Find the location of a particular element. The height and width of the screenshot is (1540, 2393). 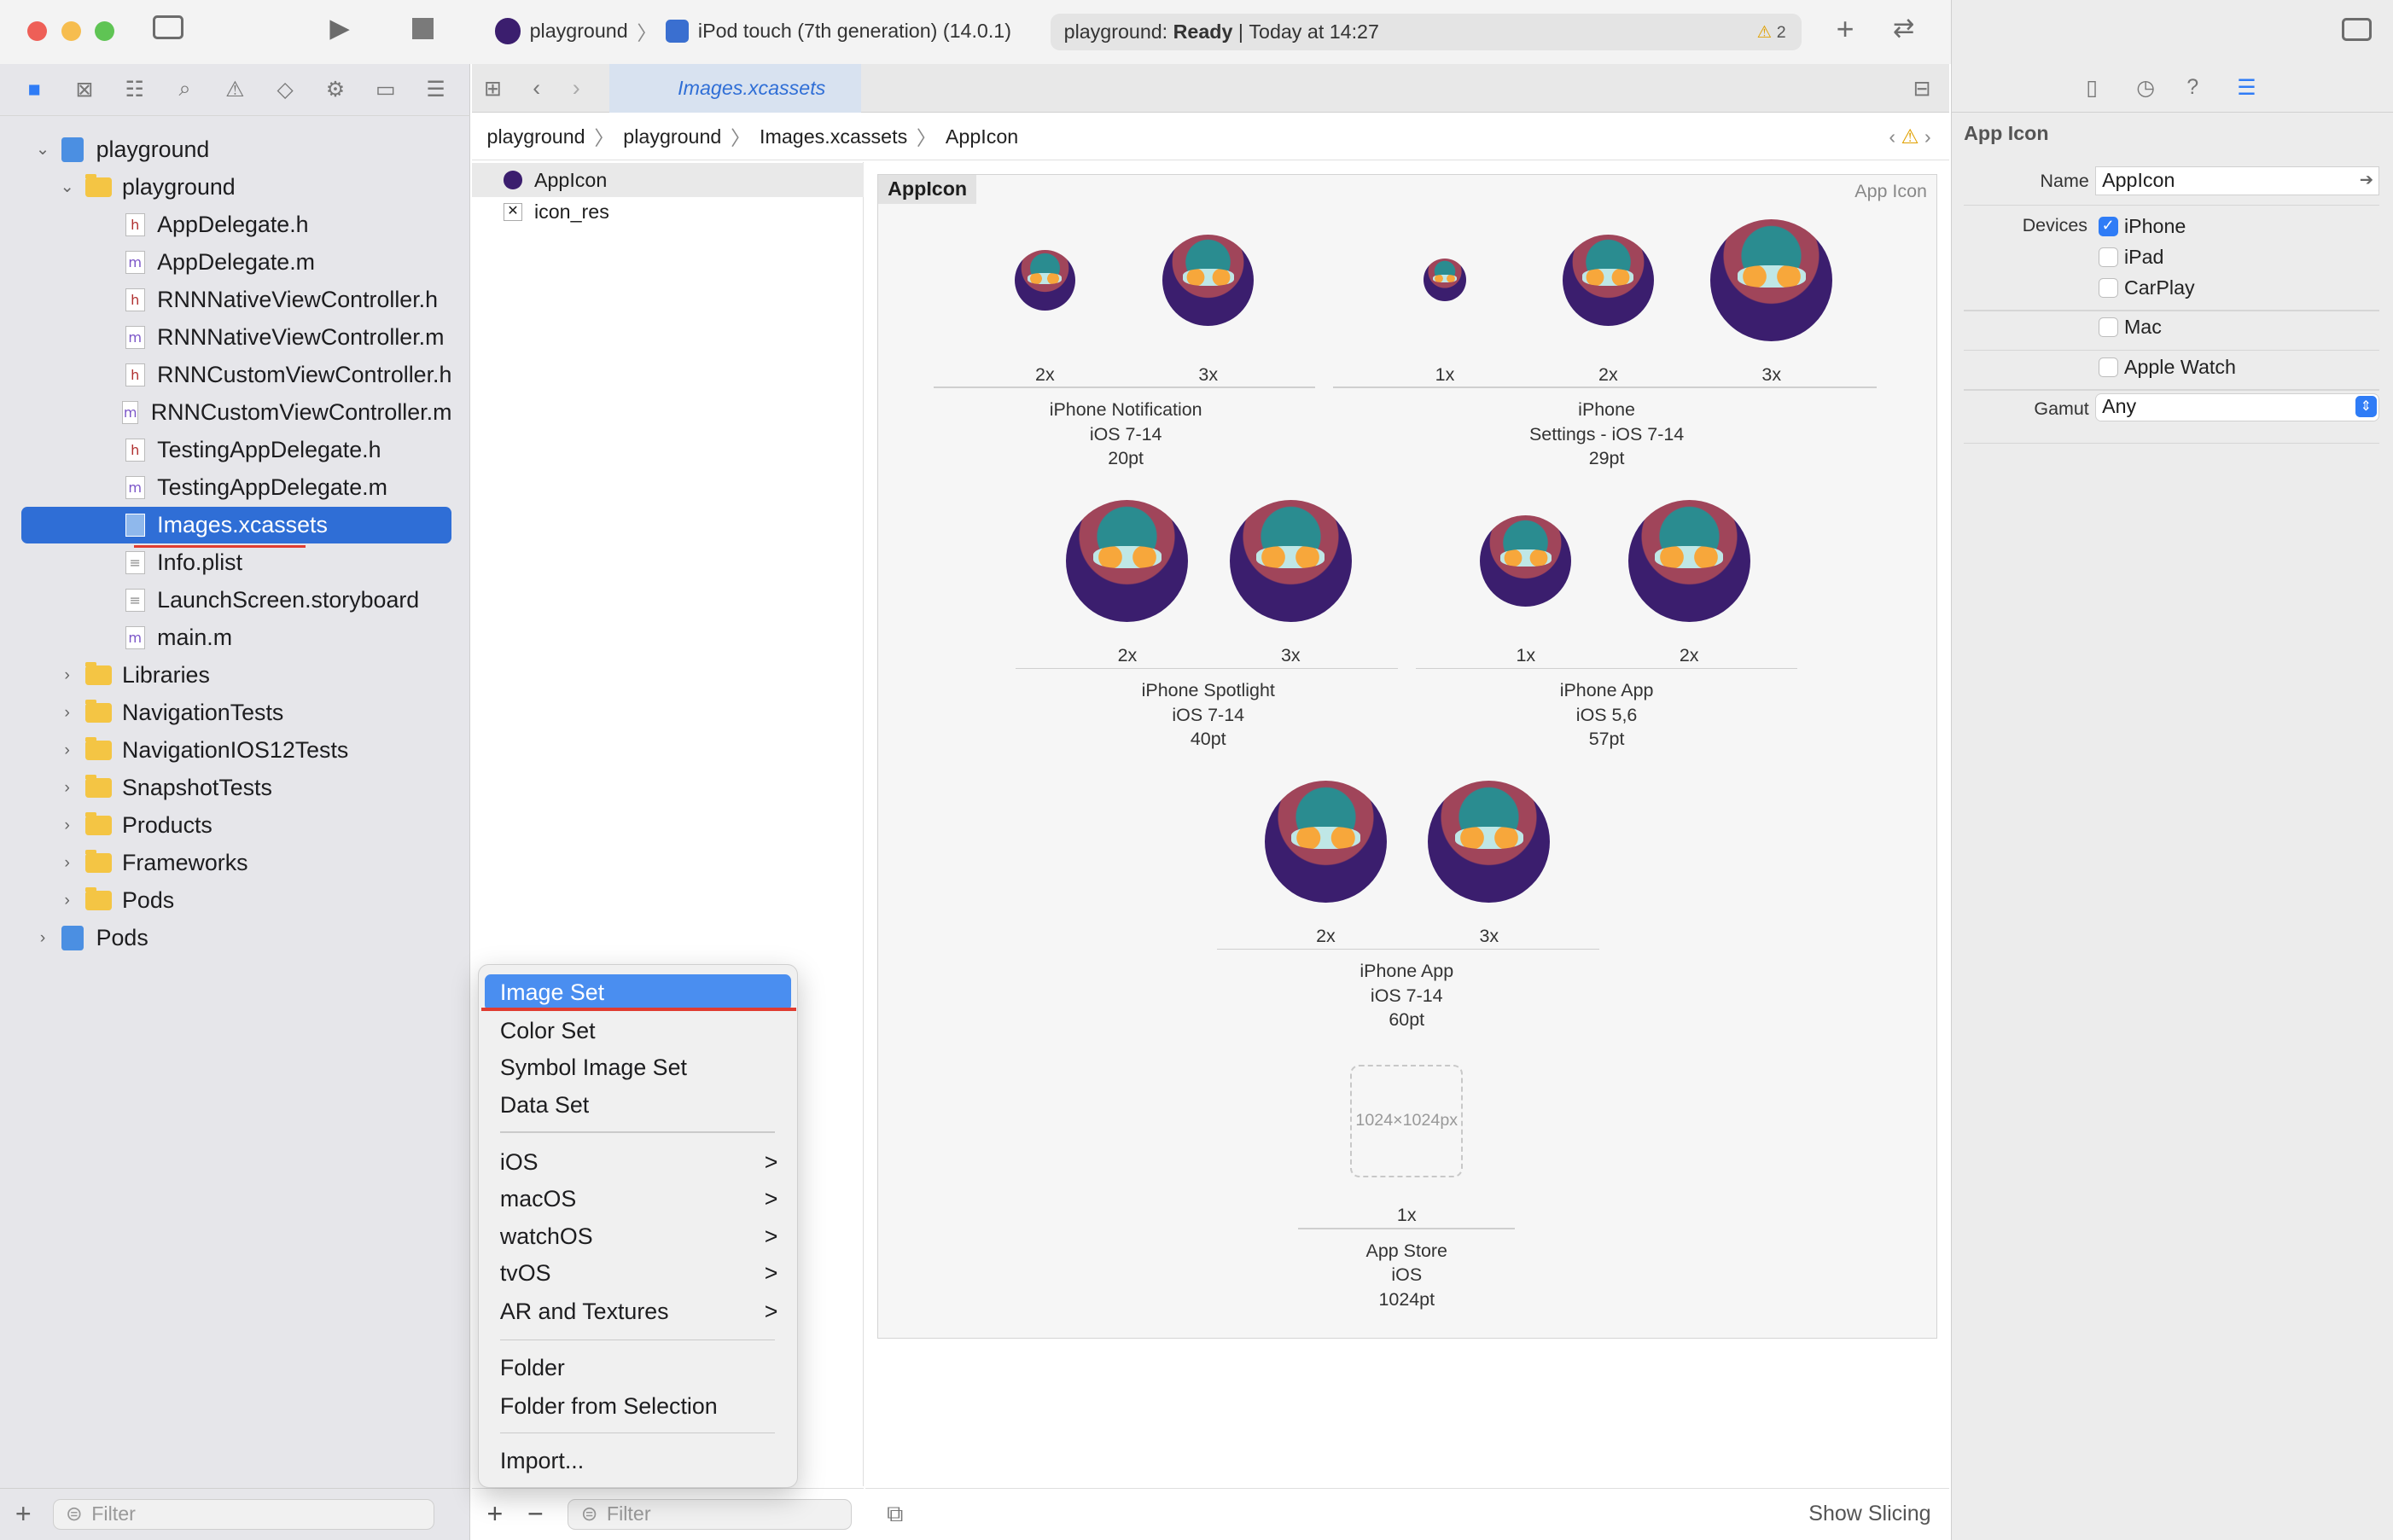

minimize-window-button is located at coordinates (71, 31).